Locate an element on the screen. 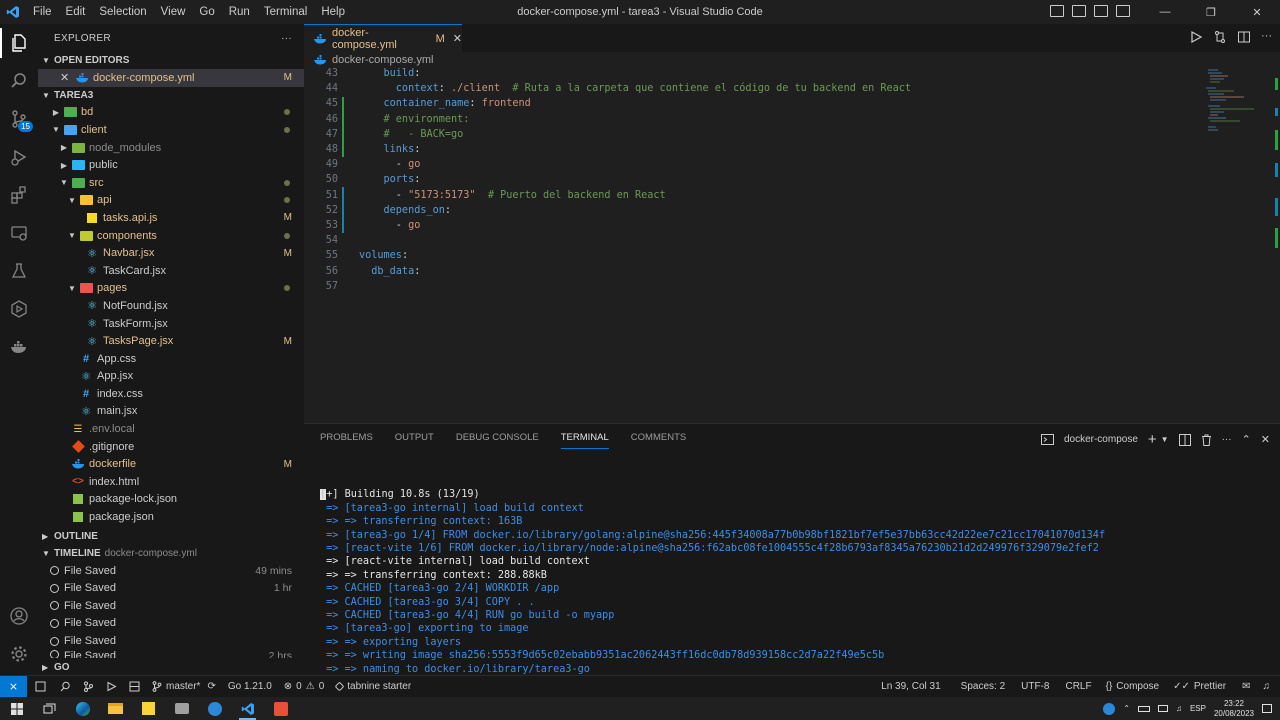  tree-file-taskspage: ⚛ TasksPage.jsx M is located at coordinates (171, 341).